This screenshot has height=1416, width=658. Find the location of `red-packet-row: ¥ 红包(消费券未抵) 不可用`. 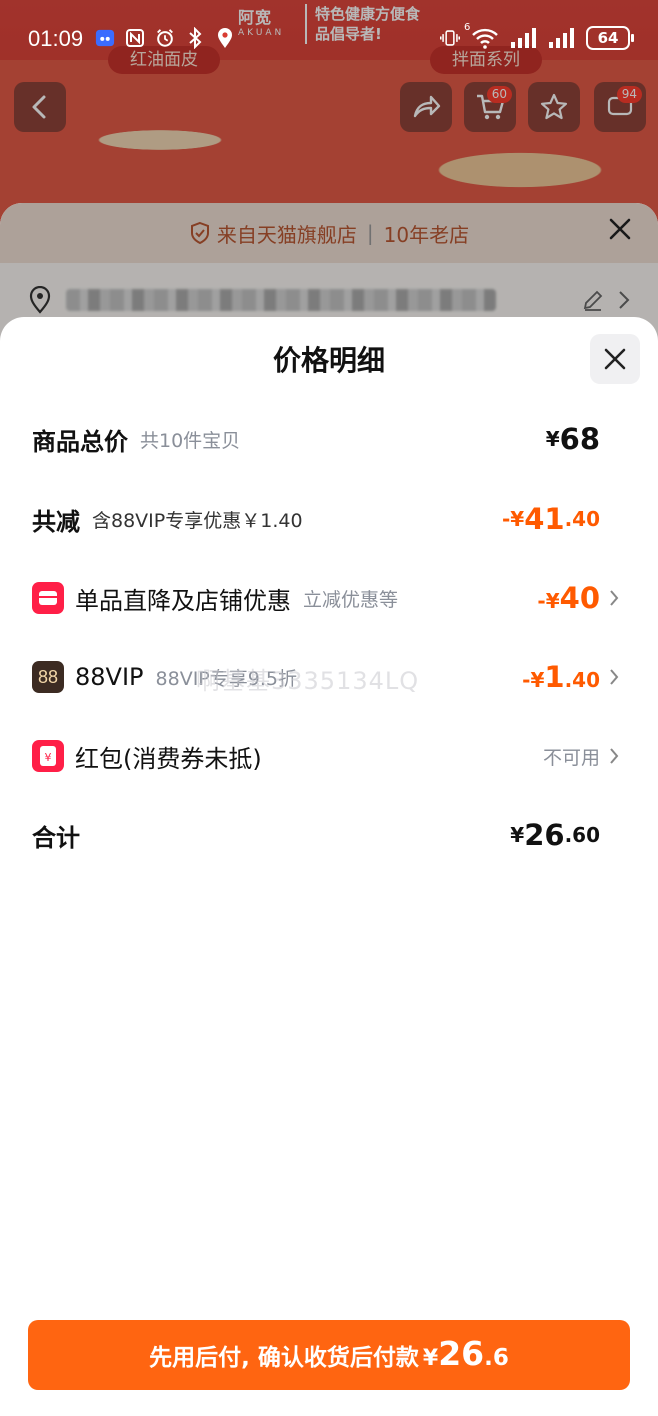

red-packet-row: ¥ 红包(消费券未抵) 不可用 is located at coordinates (327, 756).